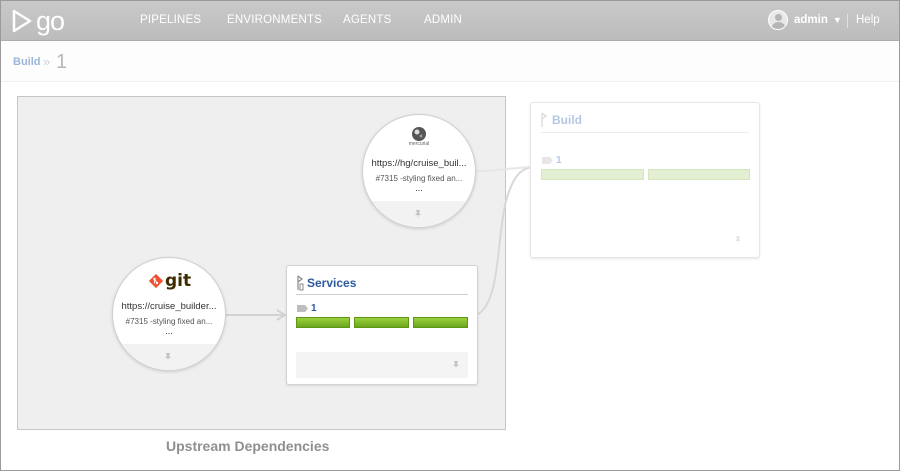 This screenshot has width=900, height=471. Describe the element at coordinates (382, 365) in the screenshot. I see `pipeline-footer` at that location.